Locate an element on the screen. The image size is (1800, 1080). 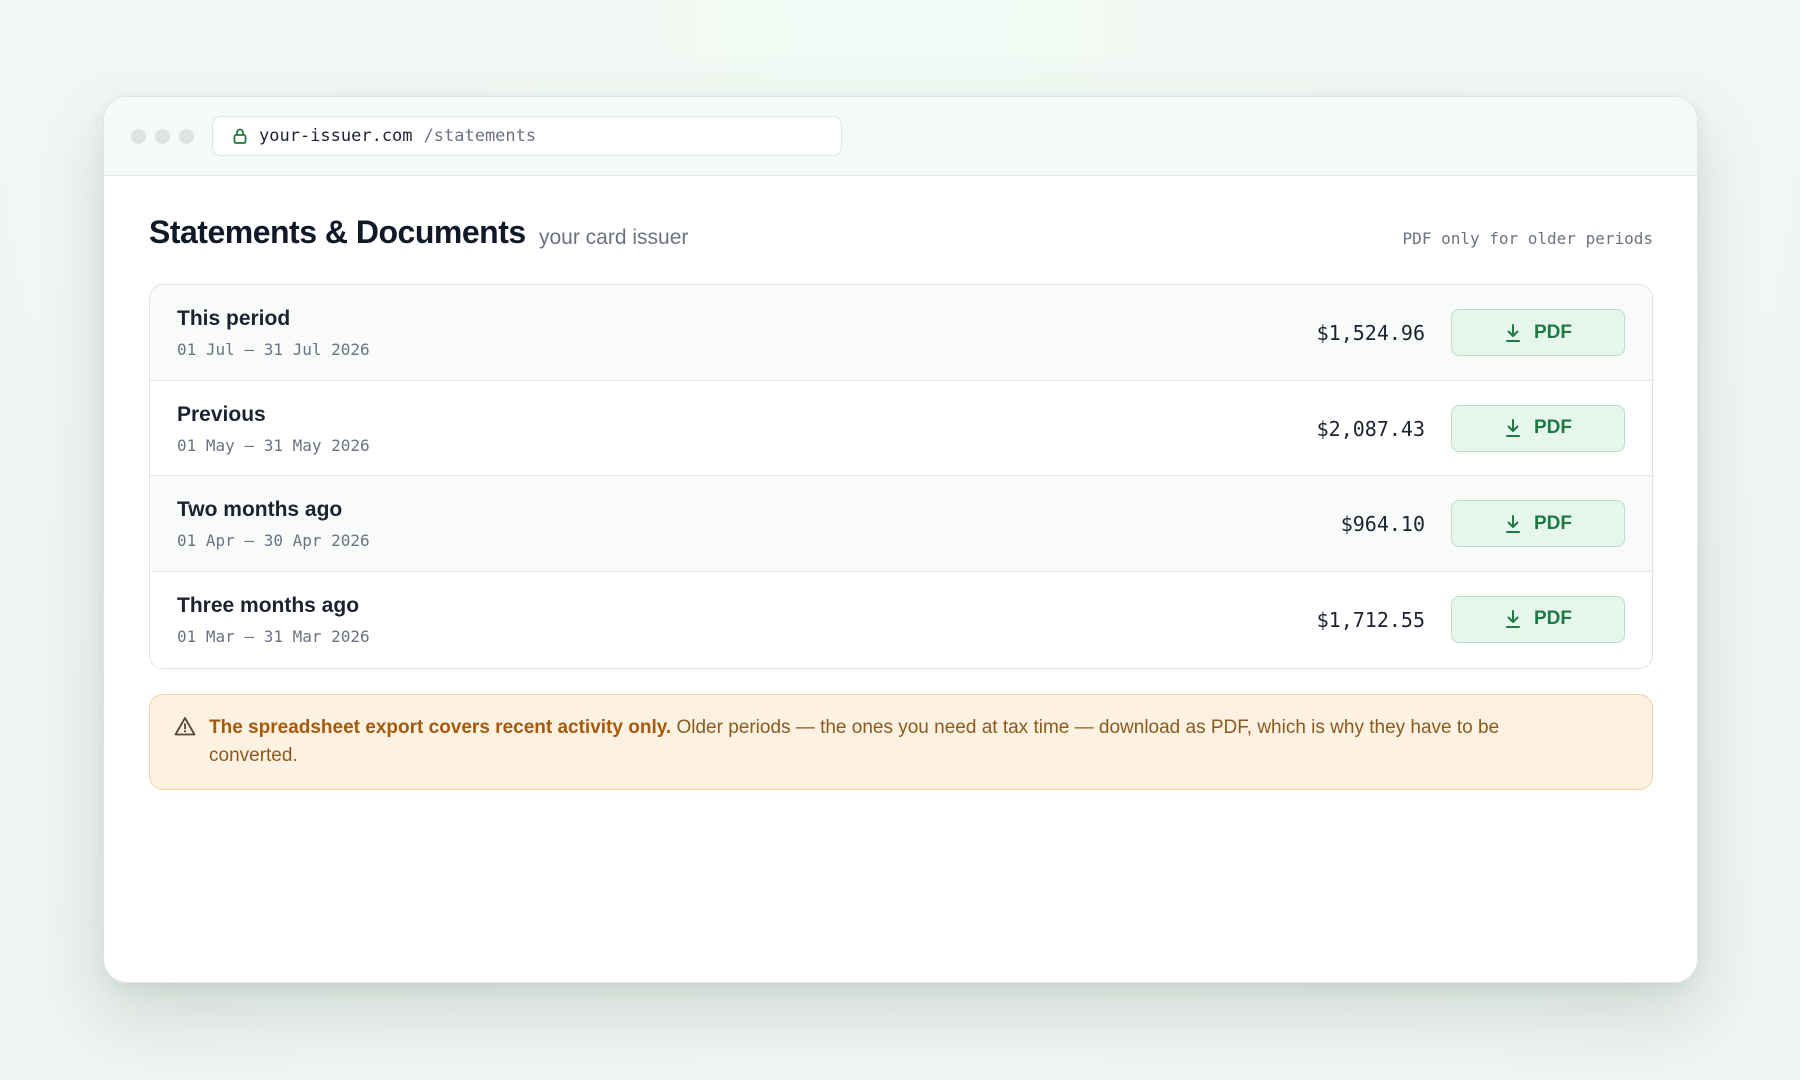
statement-amount: $1,712.55 is located at coordinates (1370, 619).